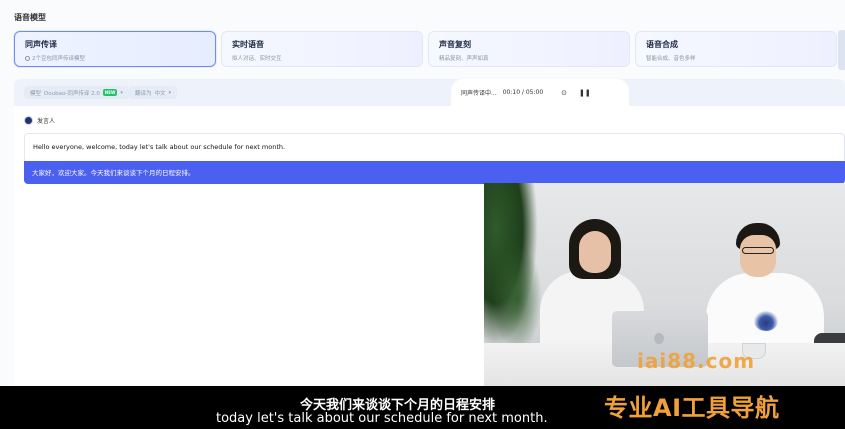  What do you see at coordinates (322, 49) in the screenshot?
I see `card-realtime-voice: 实时语音 拟人对话、实时交互` at bounding box center [322, 49].